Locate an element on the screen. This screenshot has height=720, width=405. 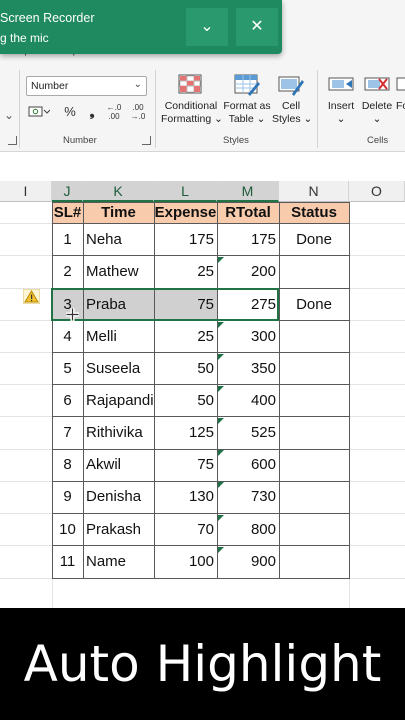
format-as-table-label-2: Table ⌄ is located at coordinates (247, 119).